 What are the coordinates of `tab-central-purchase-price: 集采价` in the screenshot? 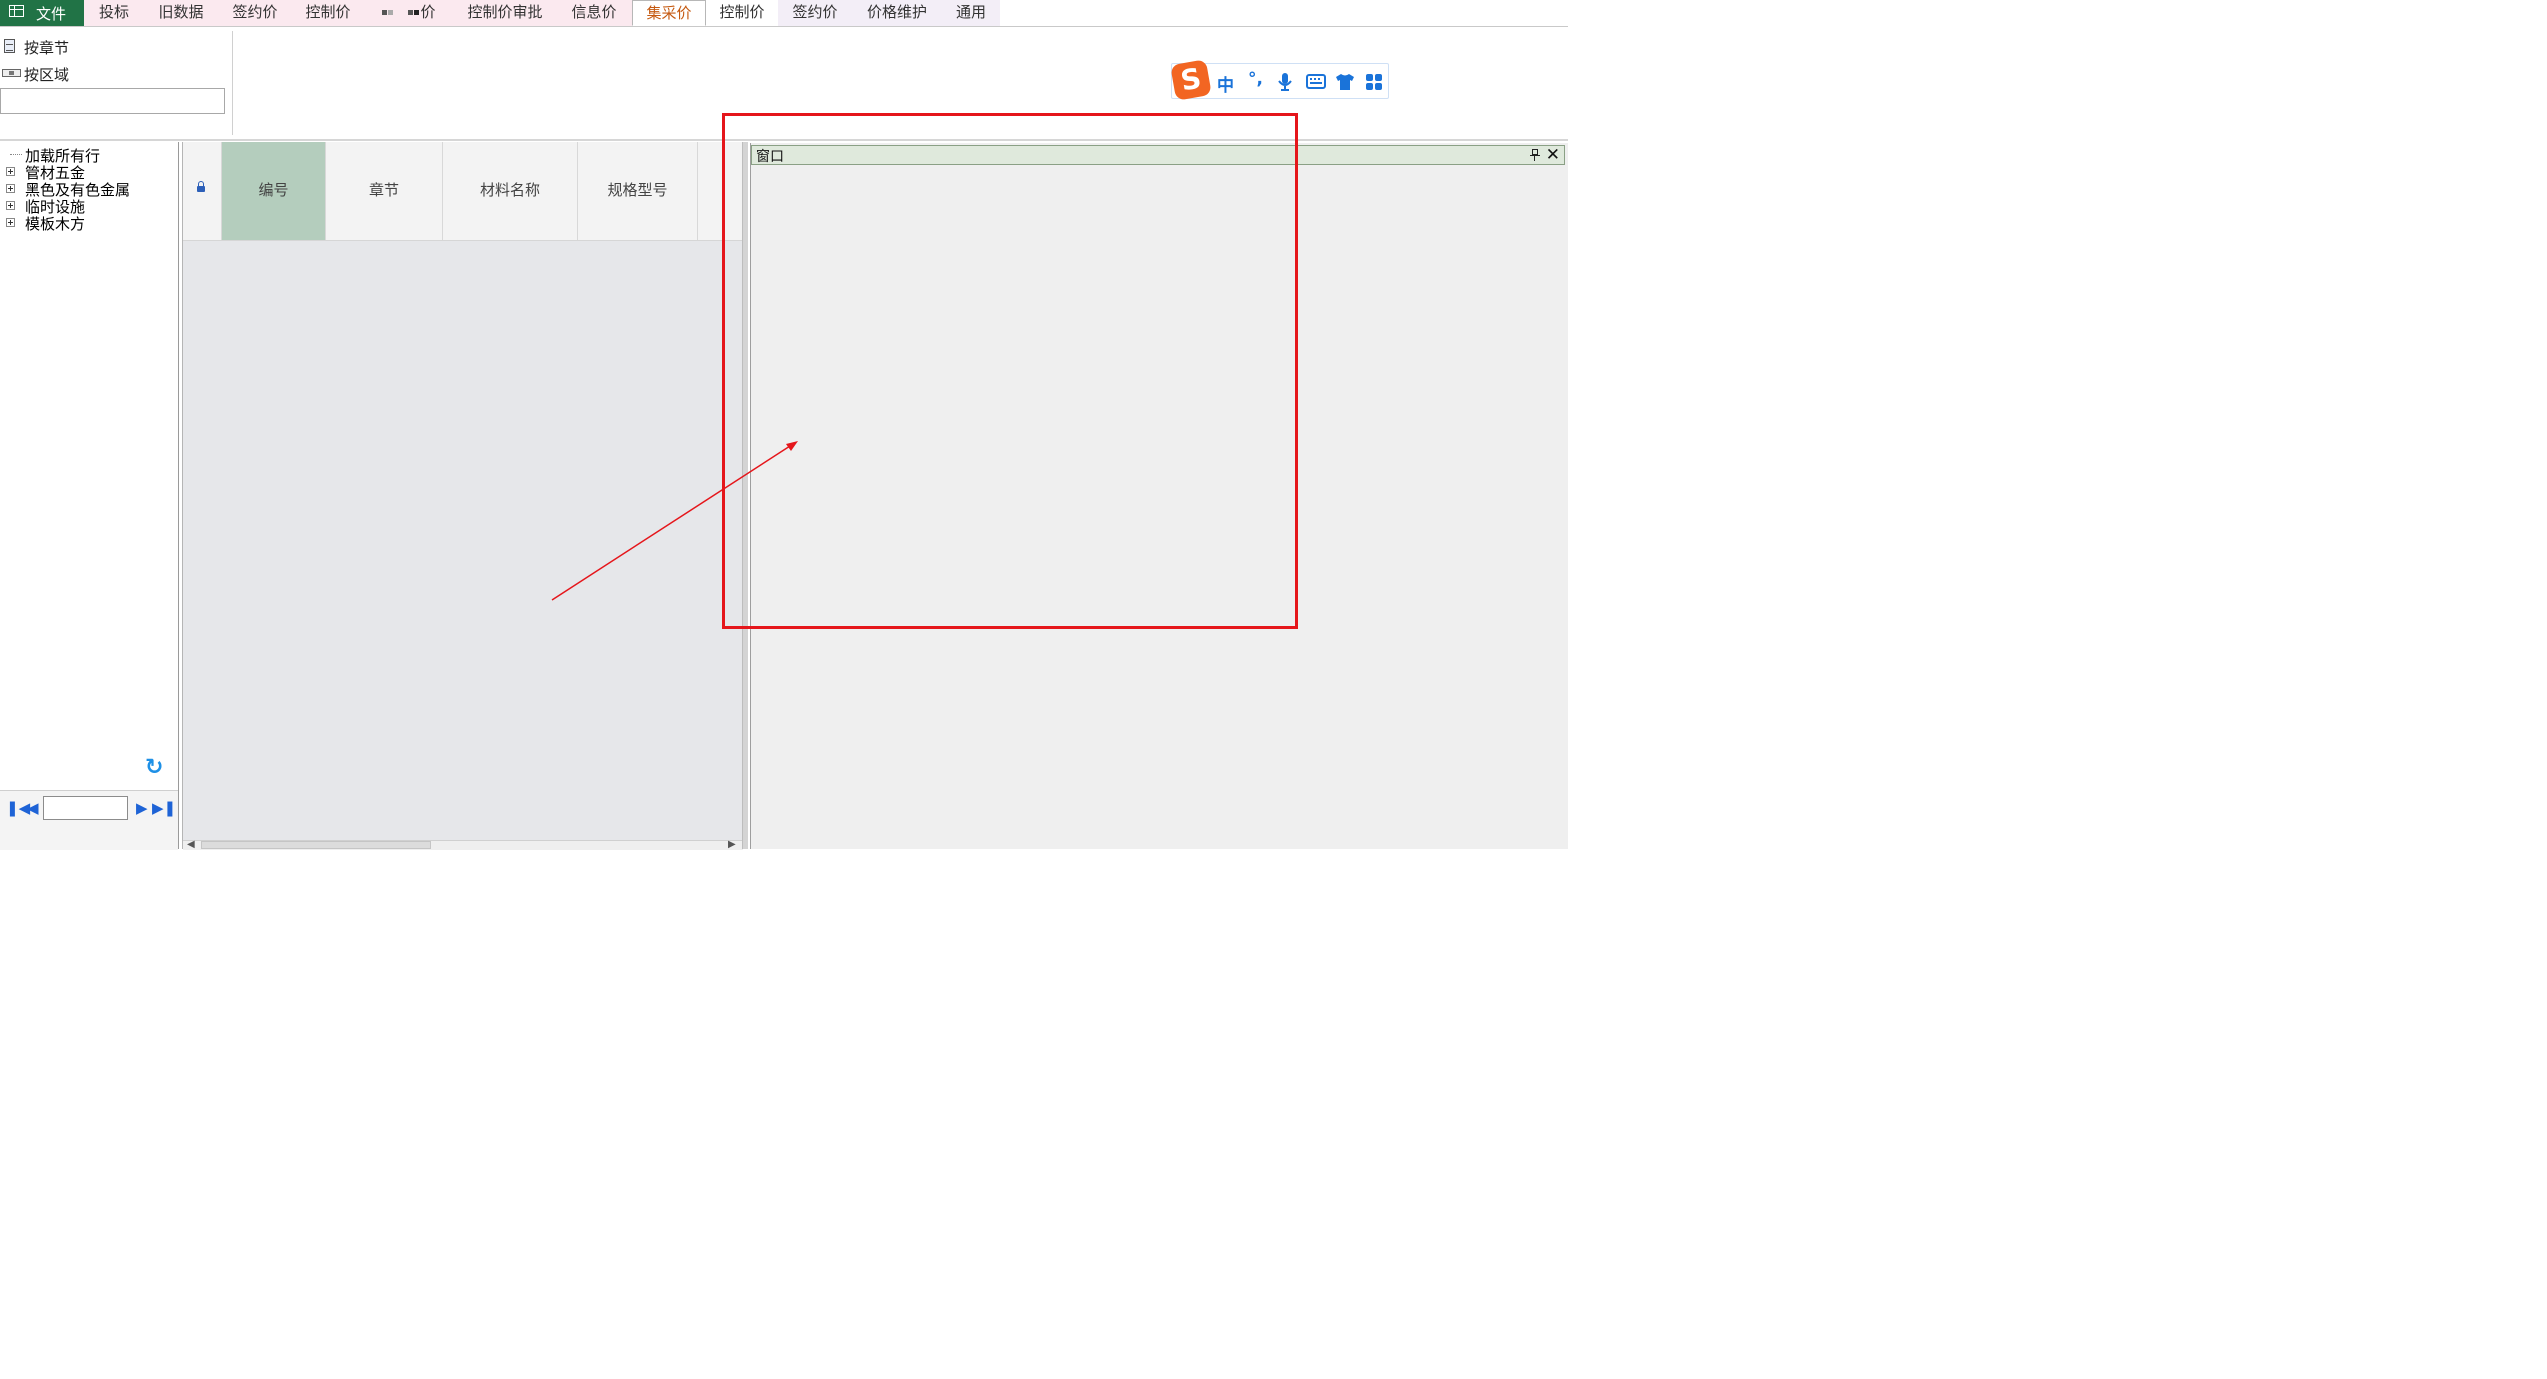 It's located at (669, 13).